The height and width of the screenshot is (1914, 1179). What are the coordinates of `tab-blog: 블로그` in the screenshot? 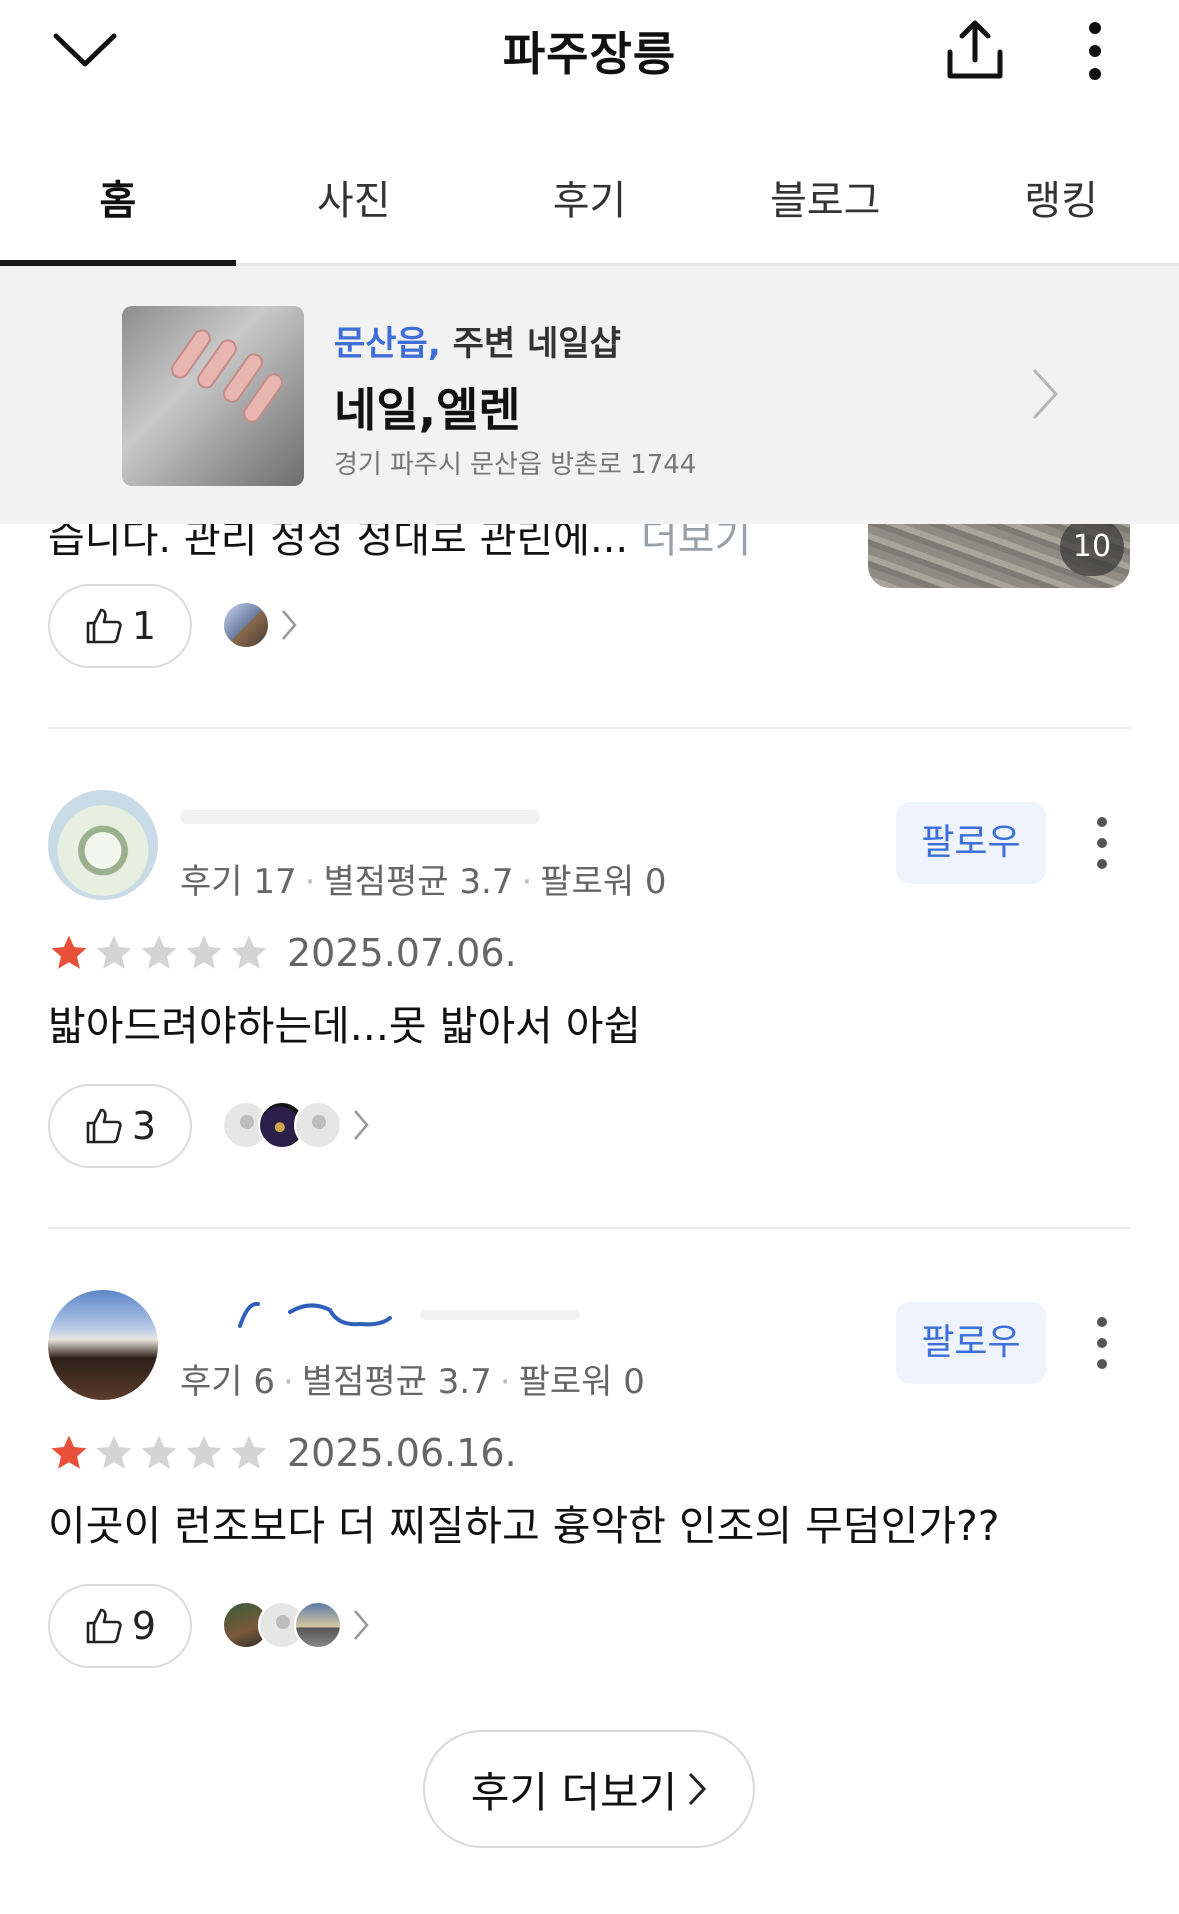 It's located at (825, 201).